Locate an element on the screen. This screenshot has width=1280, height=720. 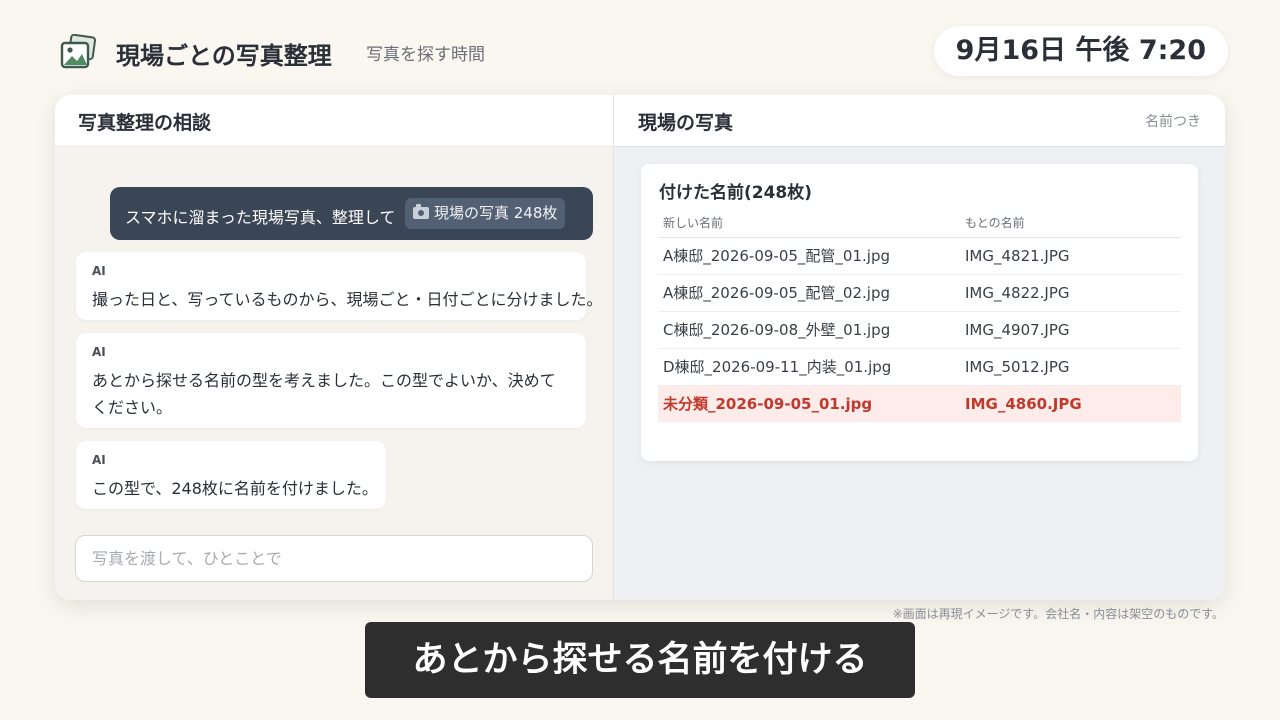
new-filename: C棟邸_2026-09-08_外壁_01.jpg is located at coordinates (809, 330).